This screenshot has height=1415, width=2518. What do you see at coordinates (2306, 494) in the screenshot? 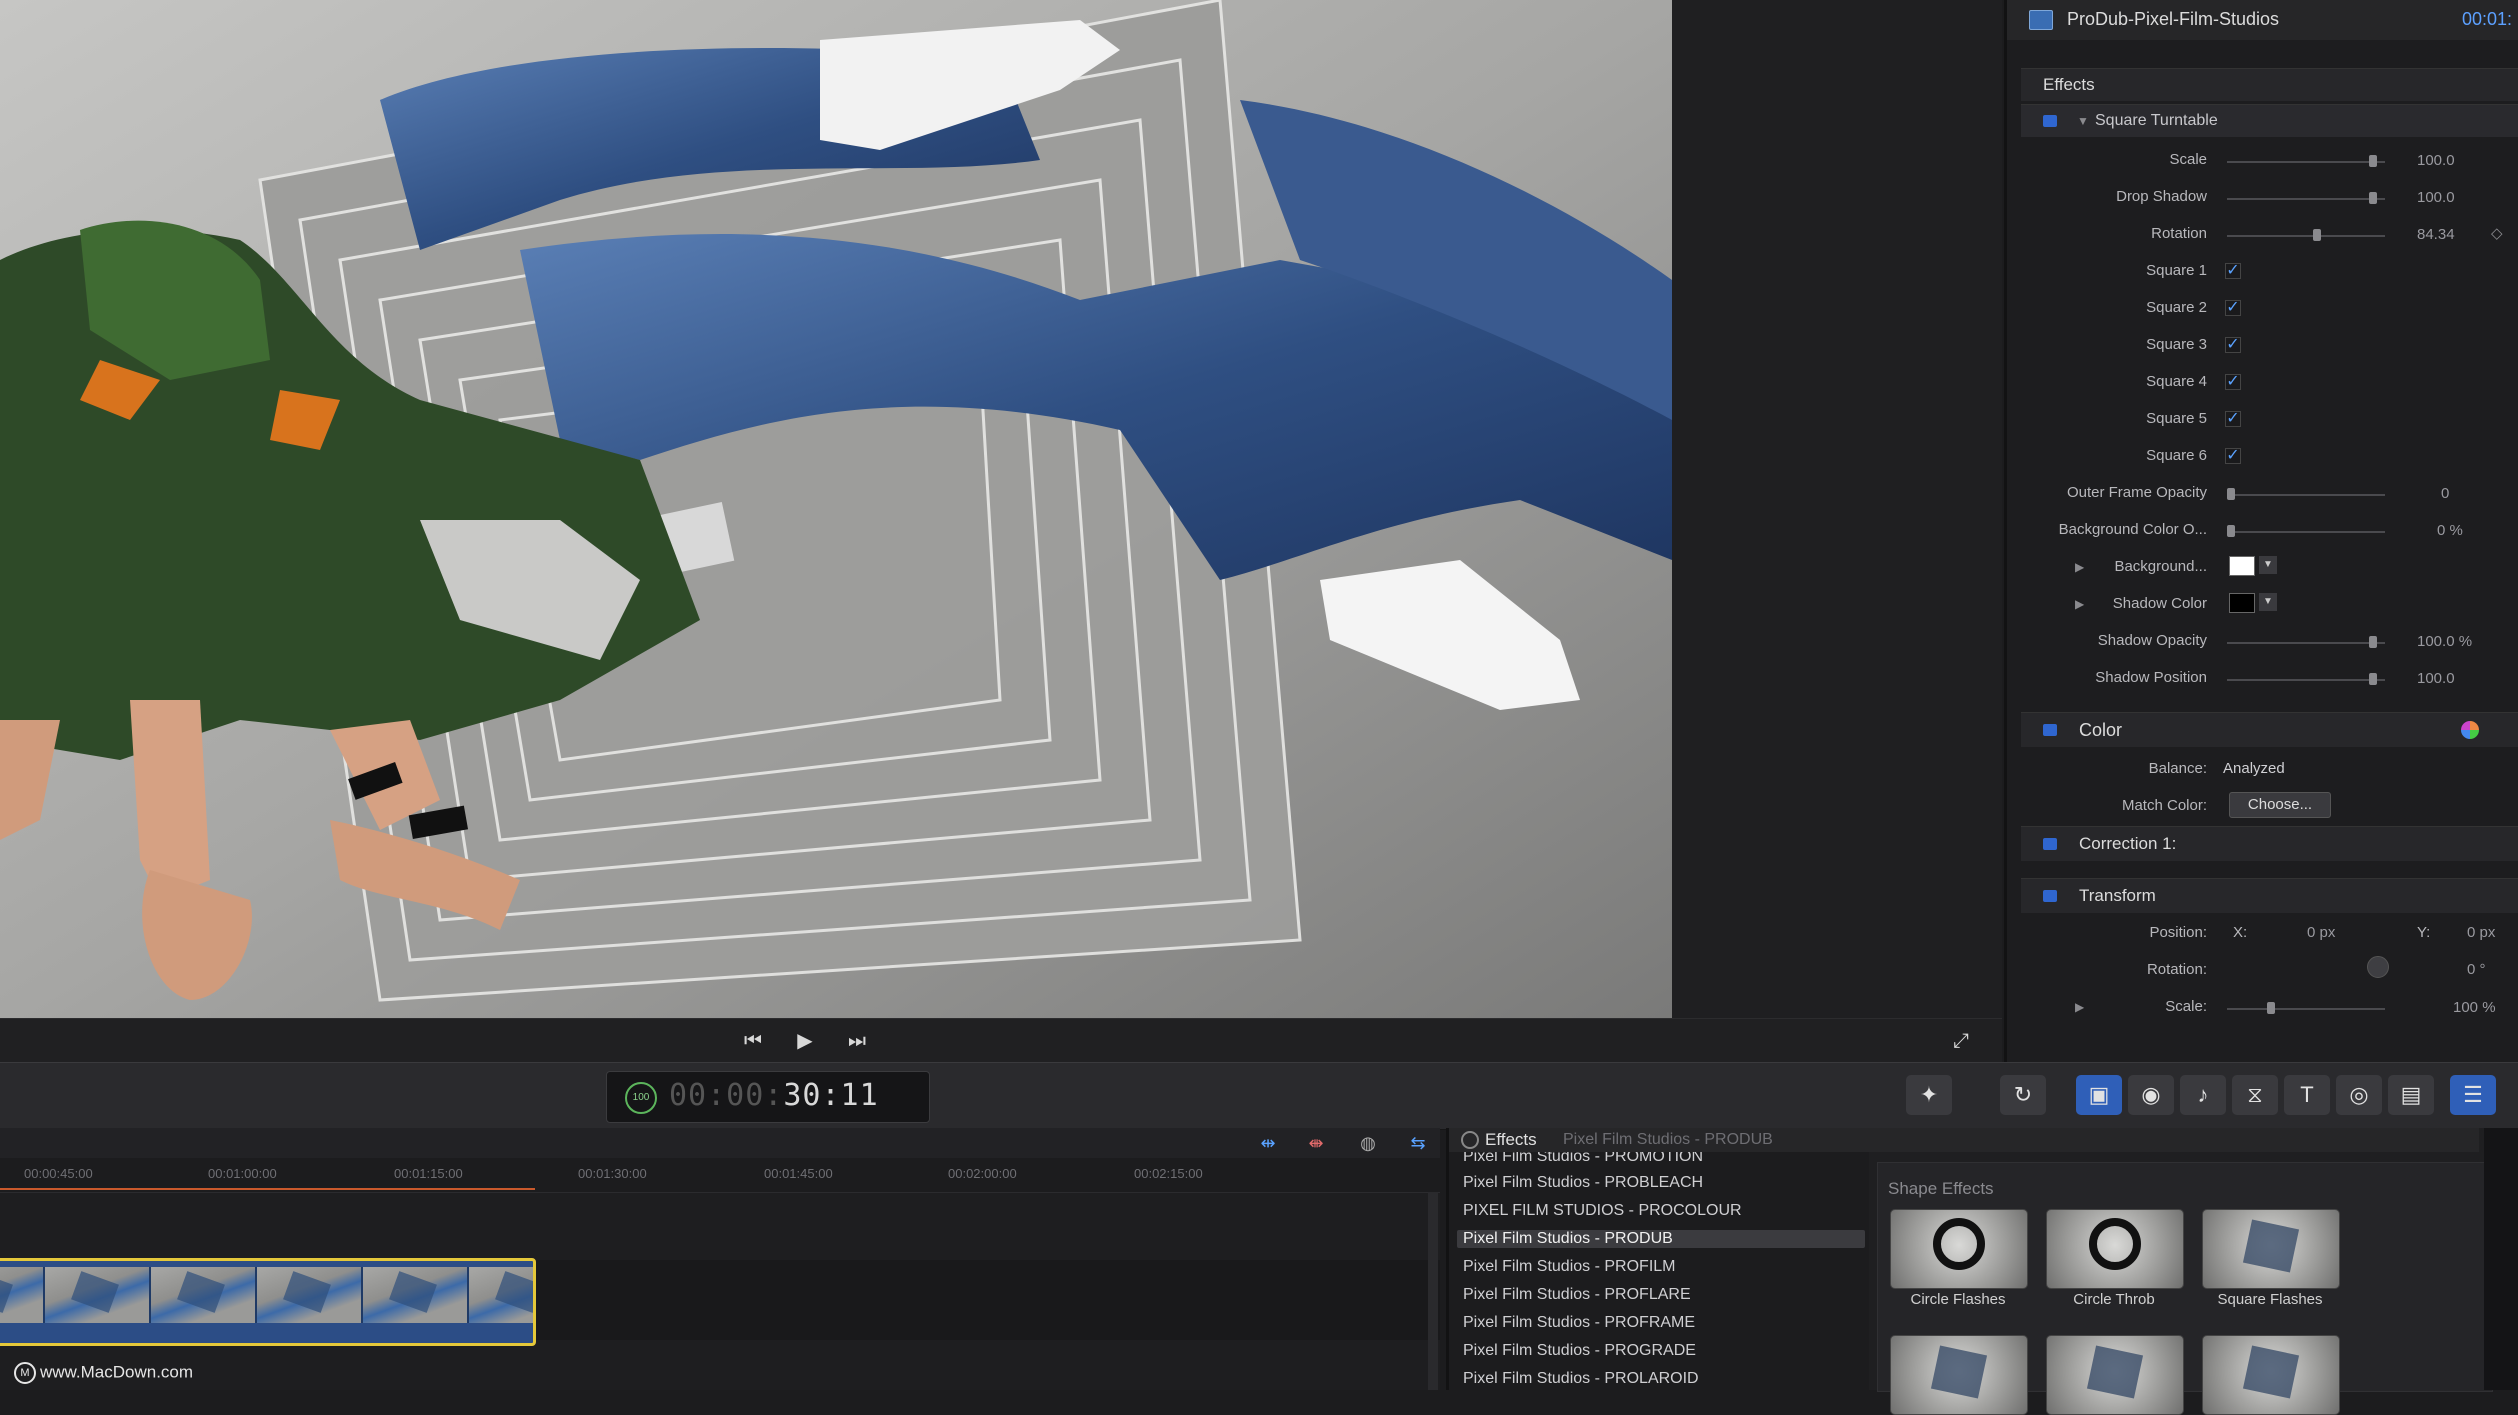
I see `outer-frame-opacity-slider` at bounding box center [2306, 494].